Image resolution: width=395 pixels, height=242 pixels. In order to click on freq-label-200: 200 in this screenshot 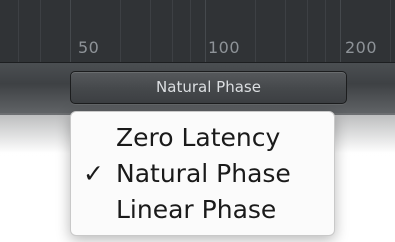, I will do `click(361, 47)`.